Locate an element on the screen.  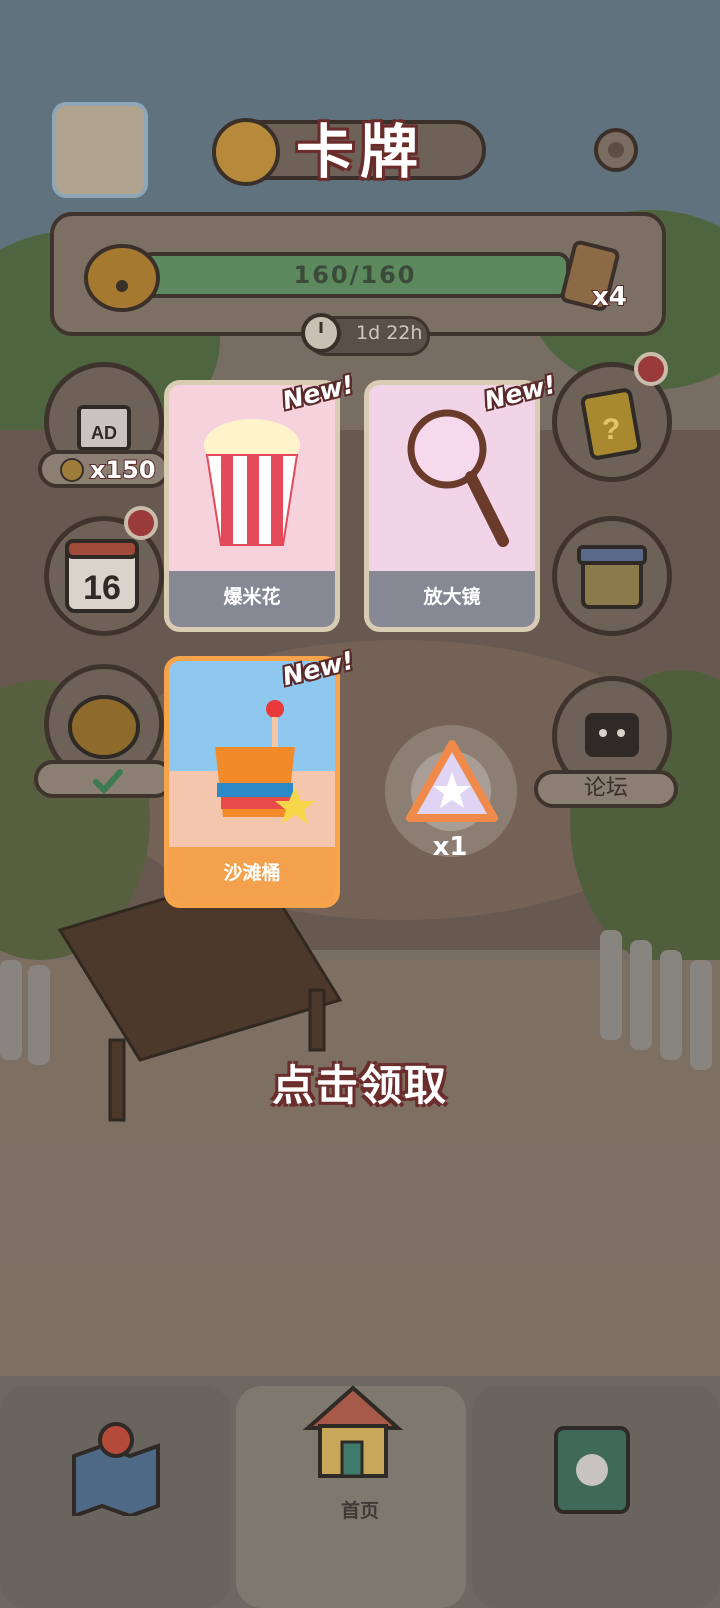
popcorn-icon is located at coordinates (252, 482).